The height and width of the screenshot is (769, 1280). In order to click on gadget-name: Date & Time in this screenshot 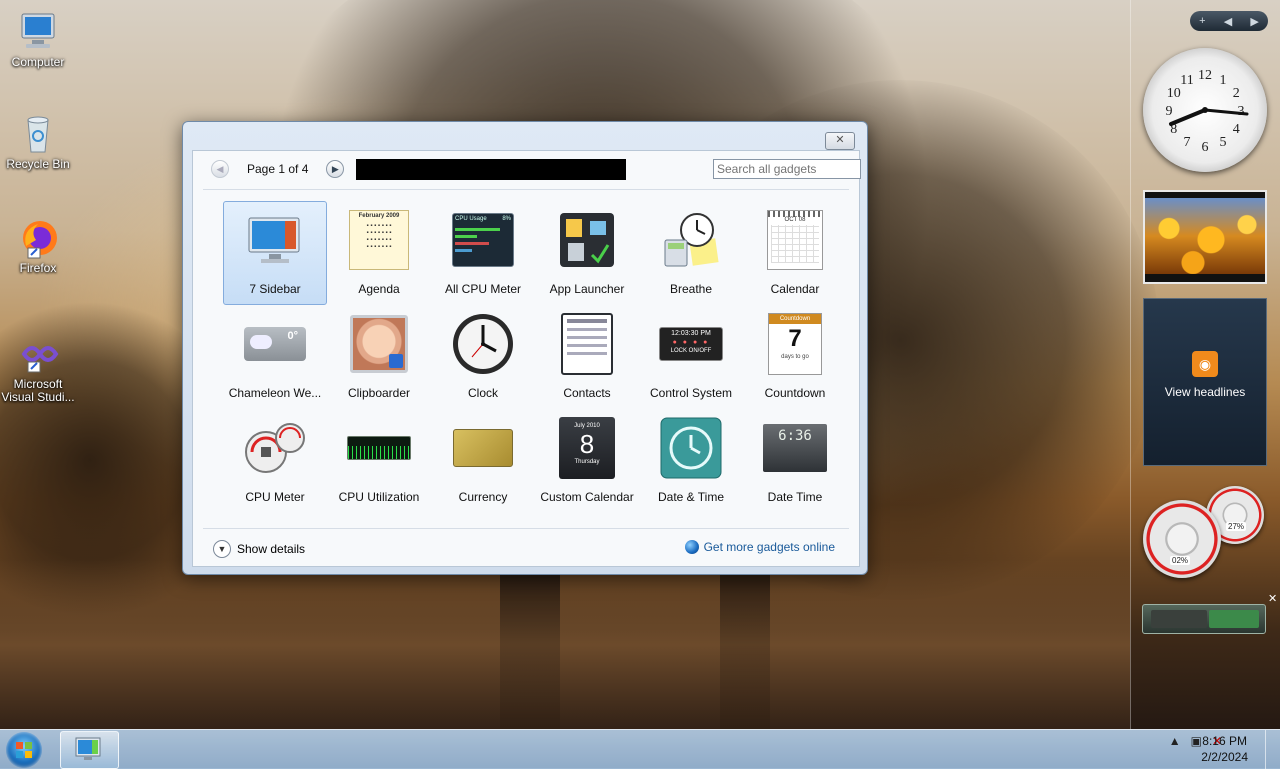, I will do `click(691, 497)`.